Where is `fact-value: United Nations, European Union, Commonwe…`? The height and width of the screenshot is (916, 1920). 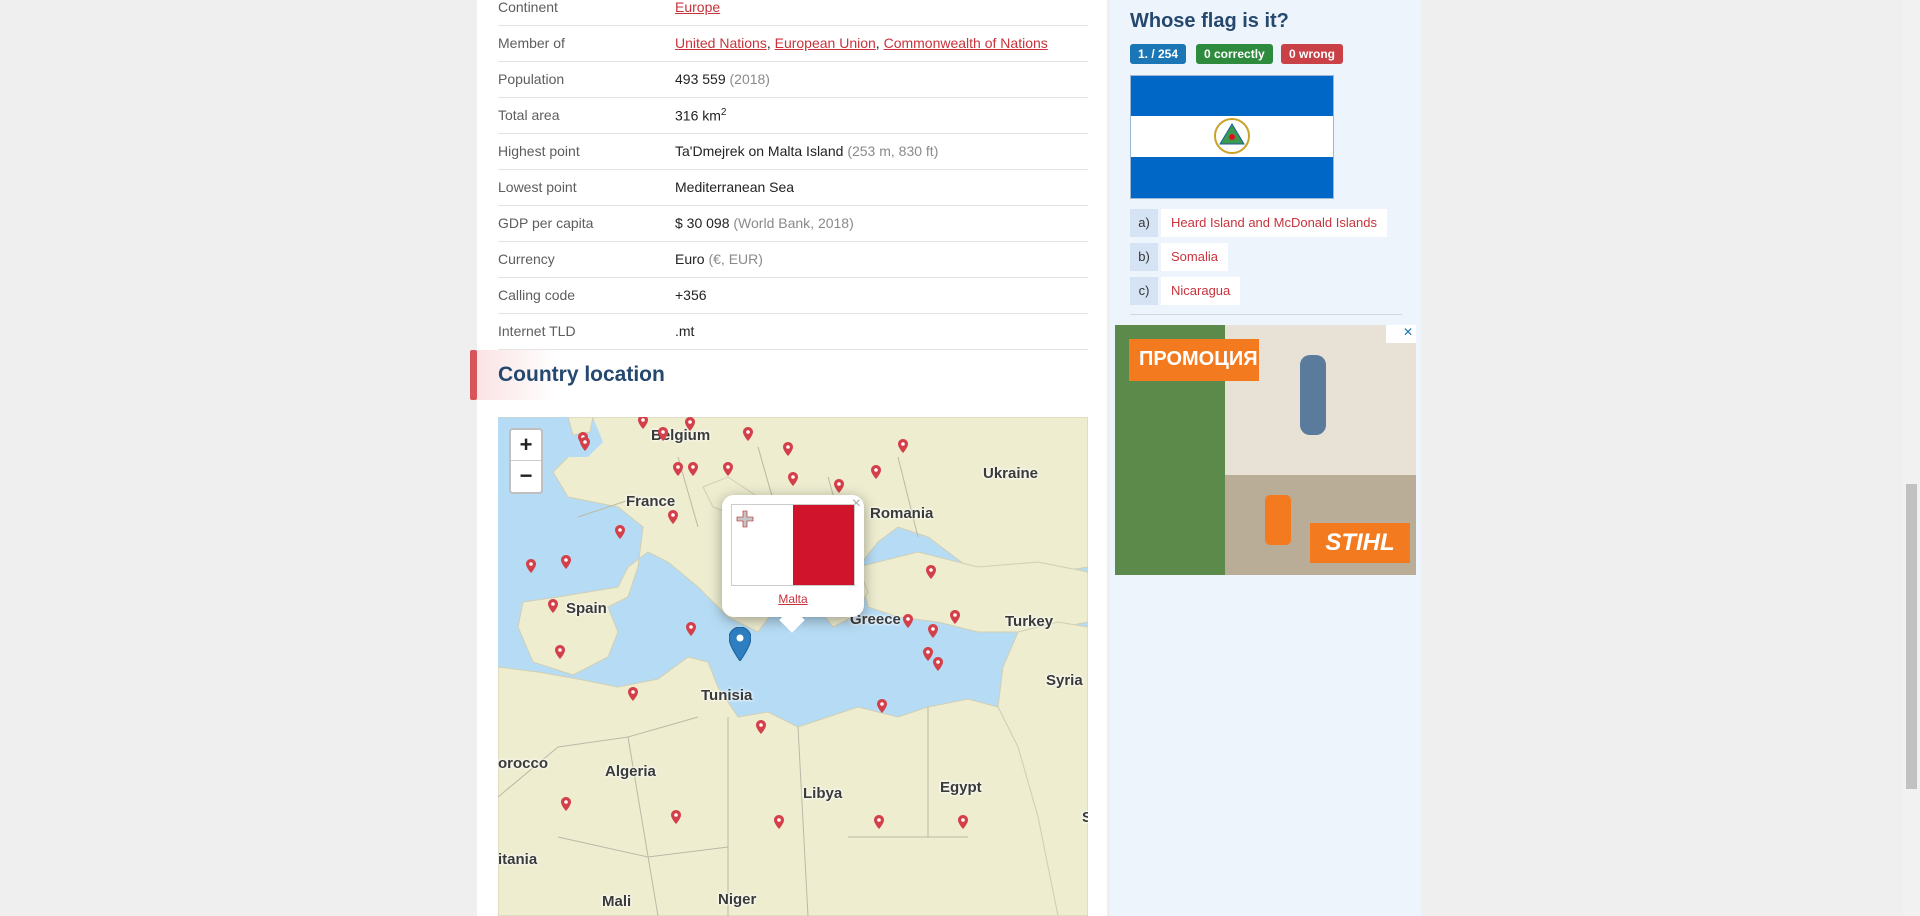
fact-value: United Nations, European Union, Commonwe… is located at coordinates (861, 43).